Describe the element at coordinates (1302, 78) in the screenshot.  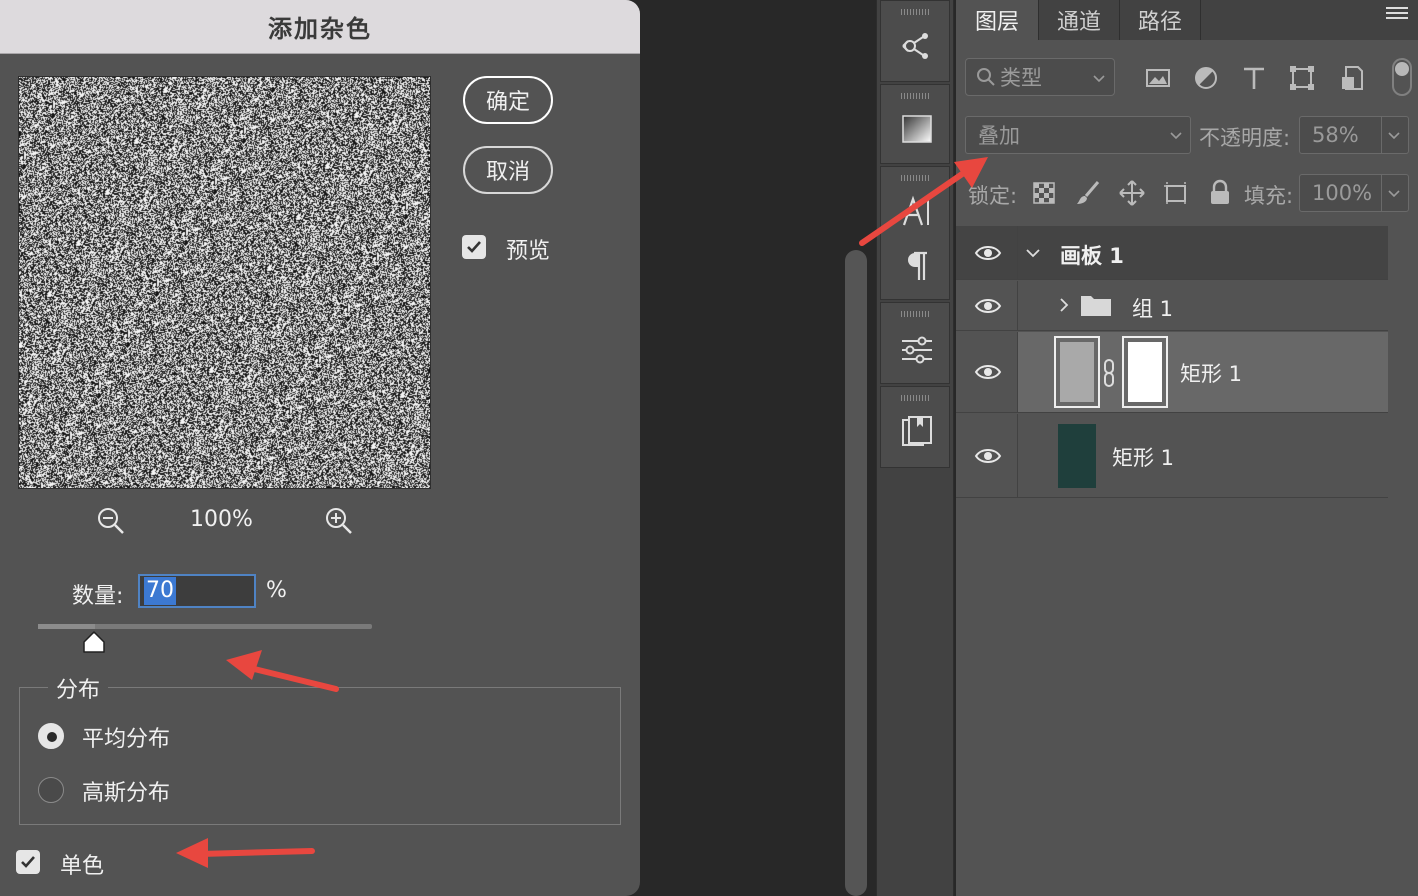
I see `filter-shape-icon` at that location.